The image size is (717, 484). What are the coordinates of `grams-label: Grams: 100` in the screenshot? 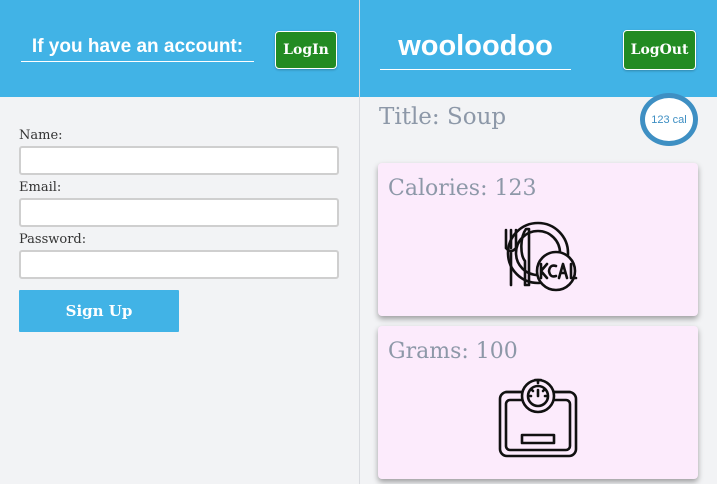 It's located at (453, 351).